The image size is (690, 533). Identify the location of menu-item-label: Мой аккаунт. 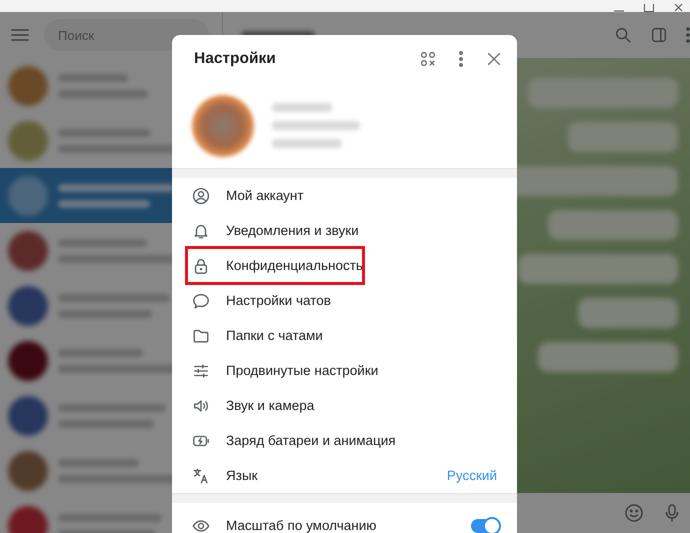
(265, 195).